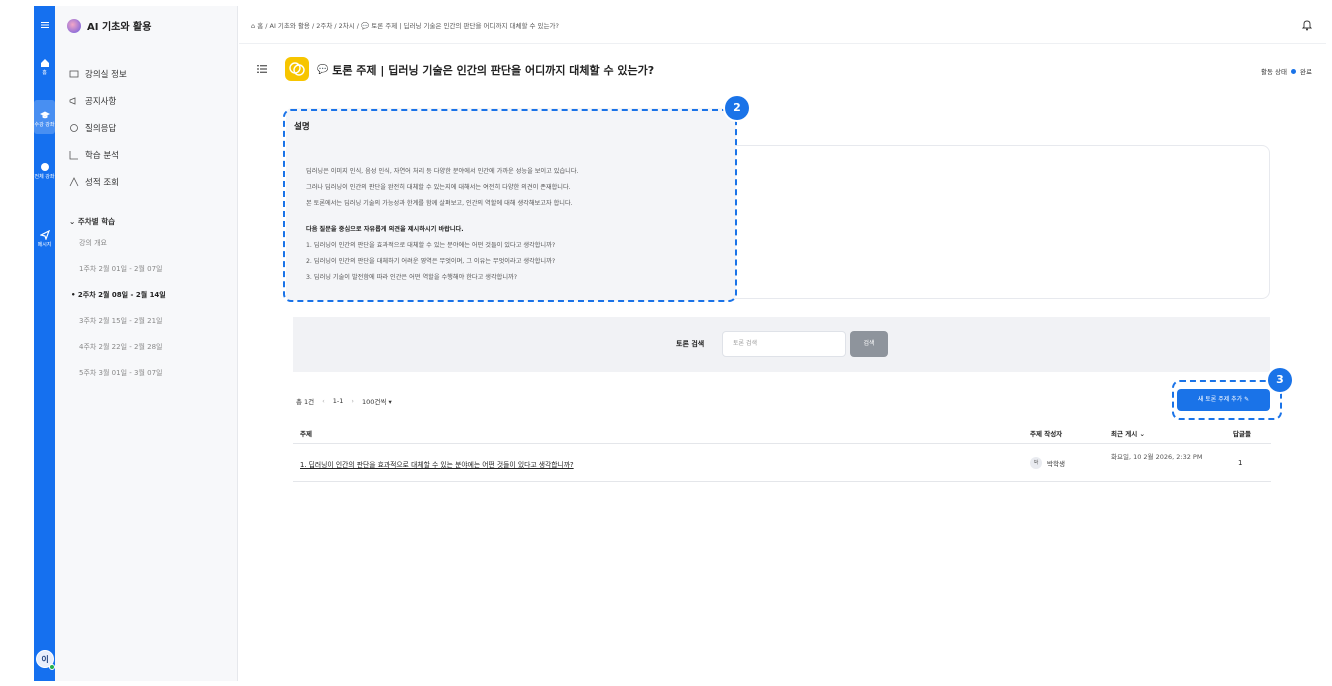 This screenshot has height=686, width=1332. What do you see at coordinates (45, 659) in the screenshot?
I see `user-avatar-initial: 이` at bounding box center [45, 659].